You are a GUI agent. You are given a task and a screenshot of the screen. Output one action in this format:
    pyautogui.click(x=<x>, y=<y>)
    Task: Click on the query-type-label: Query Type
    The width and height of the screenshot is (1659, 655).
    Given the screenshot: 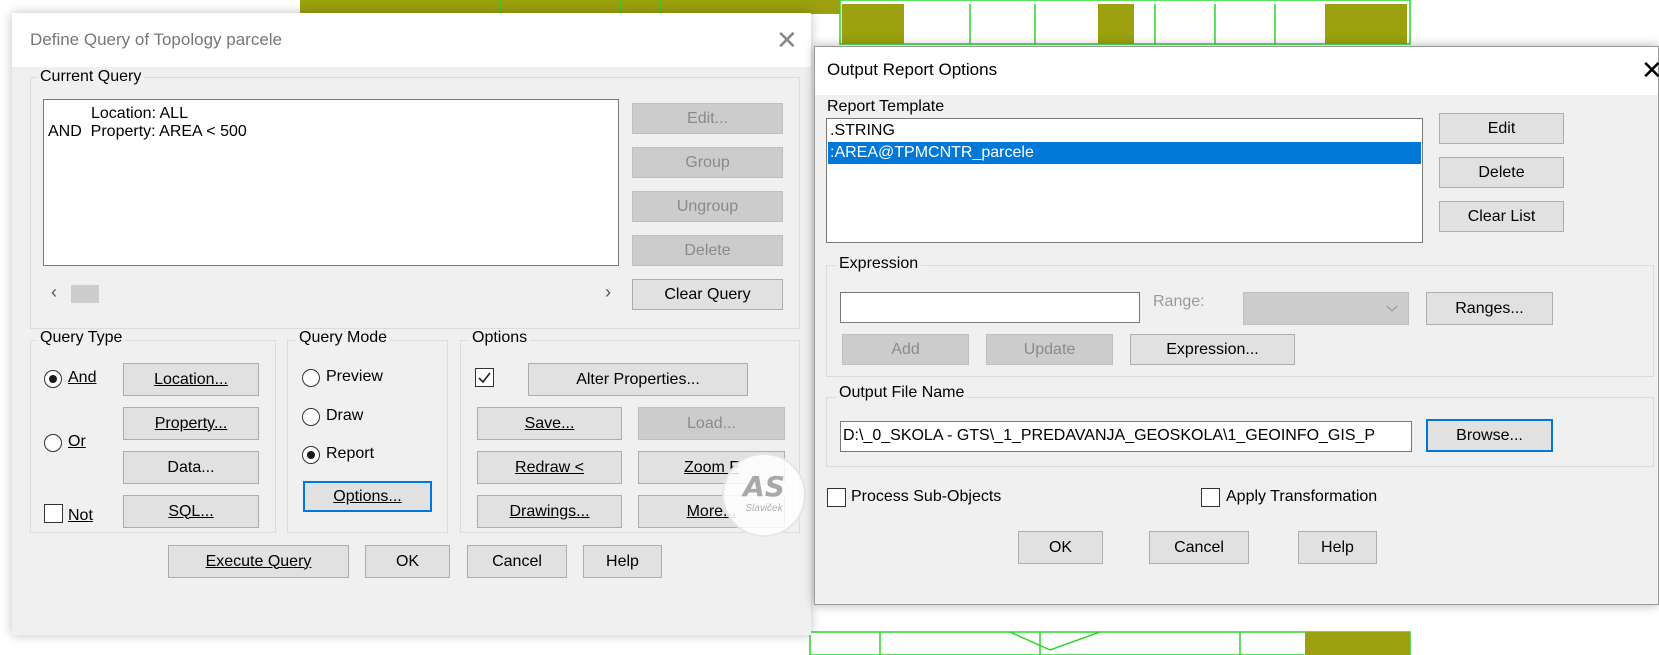 What is the action you would take?
    pyautogui.click(x=81, y=338)
    